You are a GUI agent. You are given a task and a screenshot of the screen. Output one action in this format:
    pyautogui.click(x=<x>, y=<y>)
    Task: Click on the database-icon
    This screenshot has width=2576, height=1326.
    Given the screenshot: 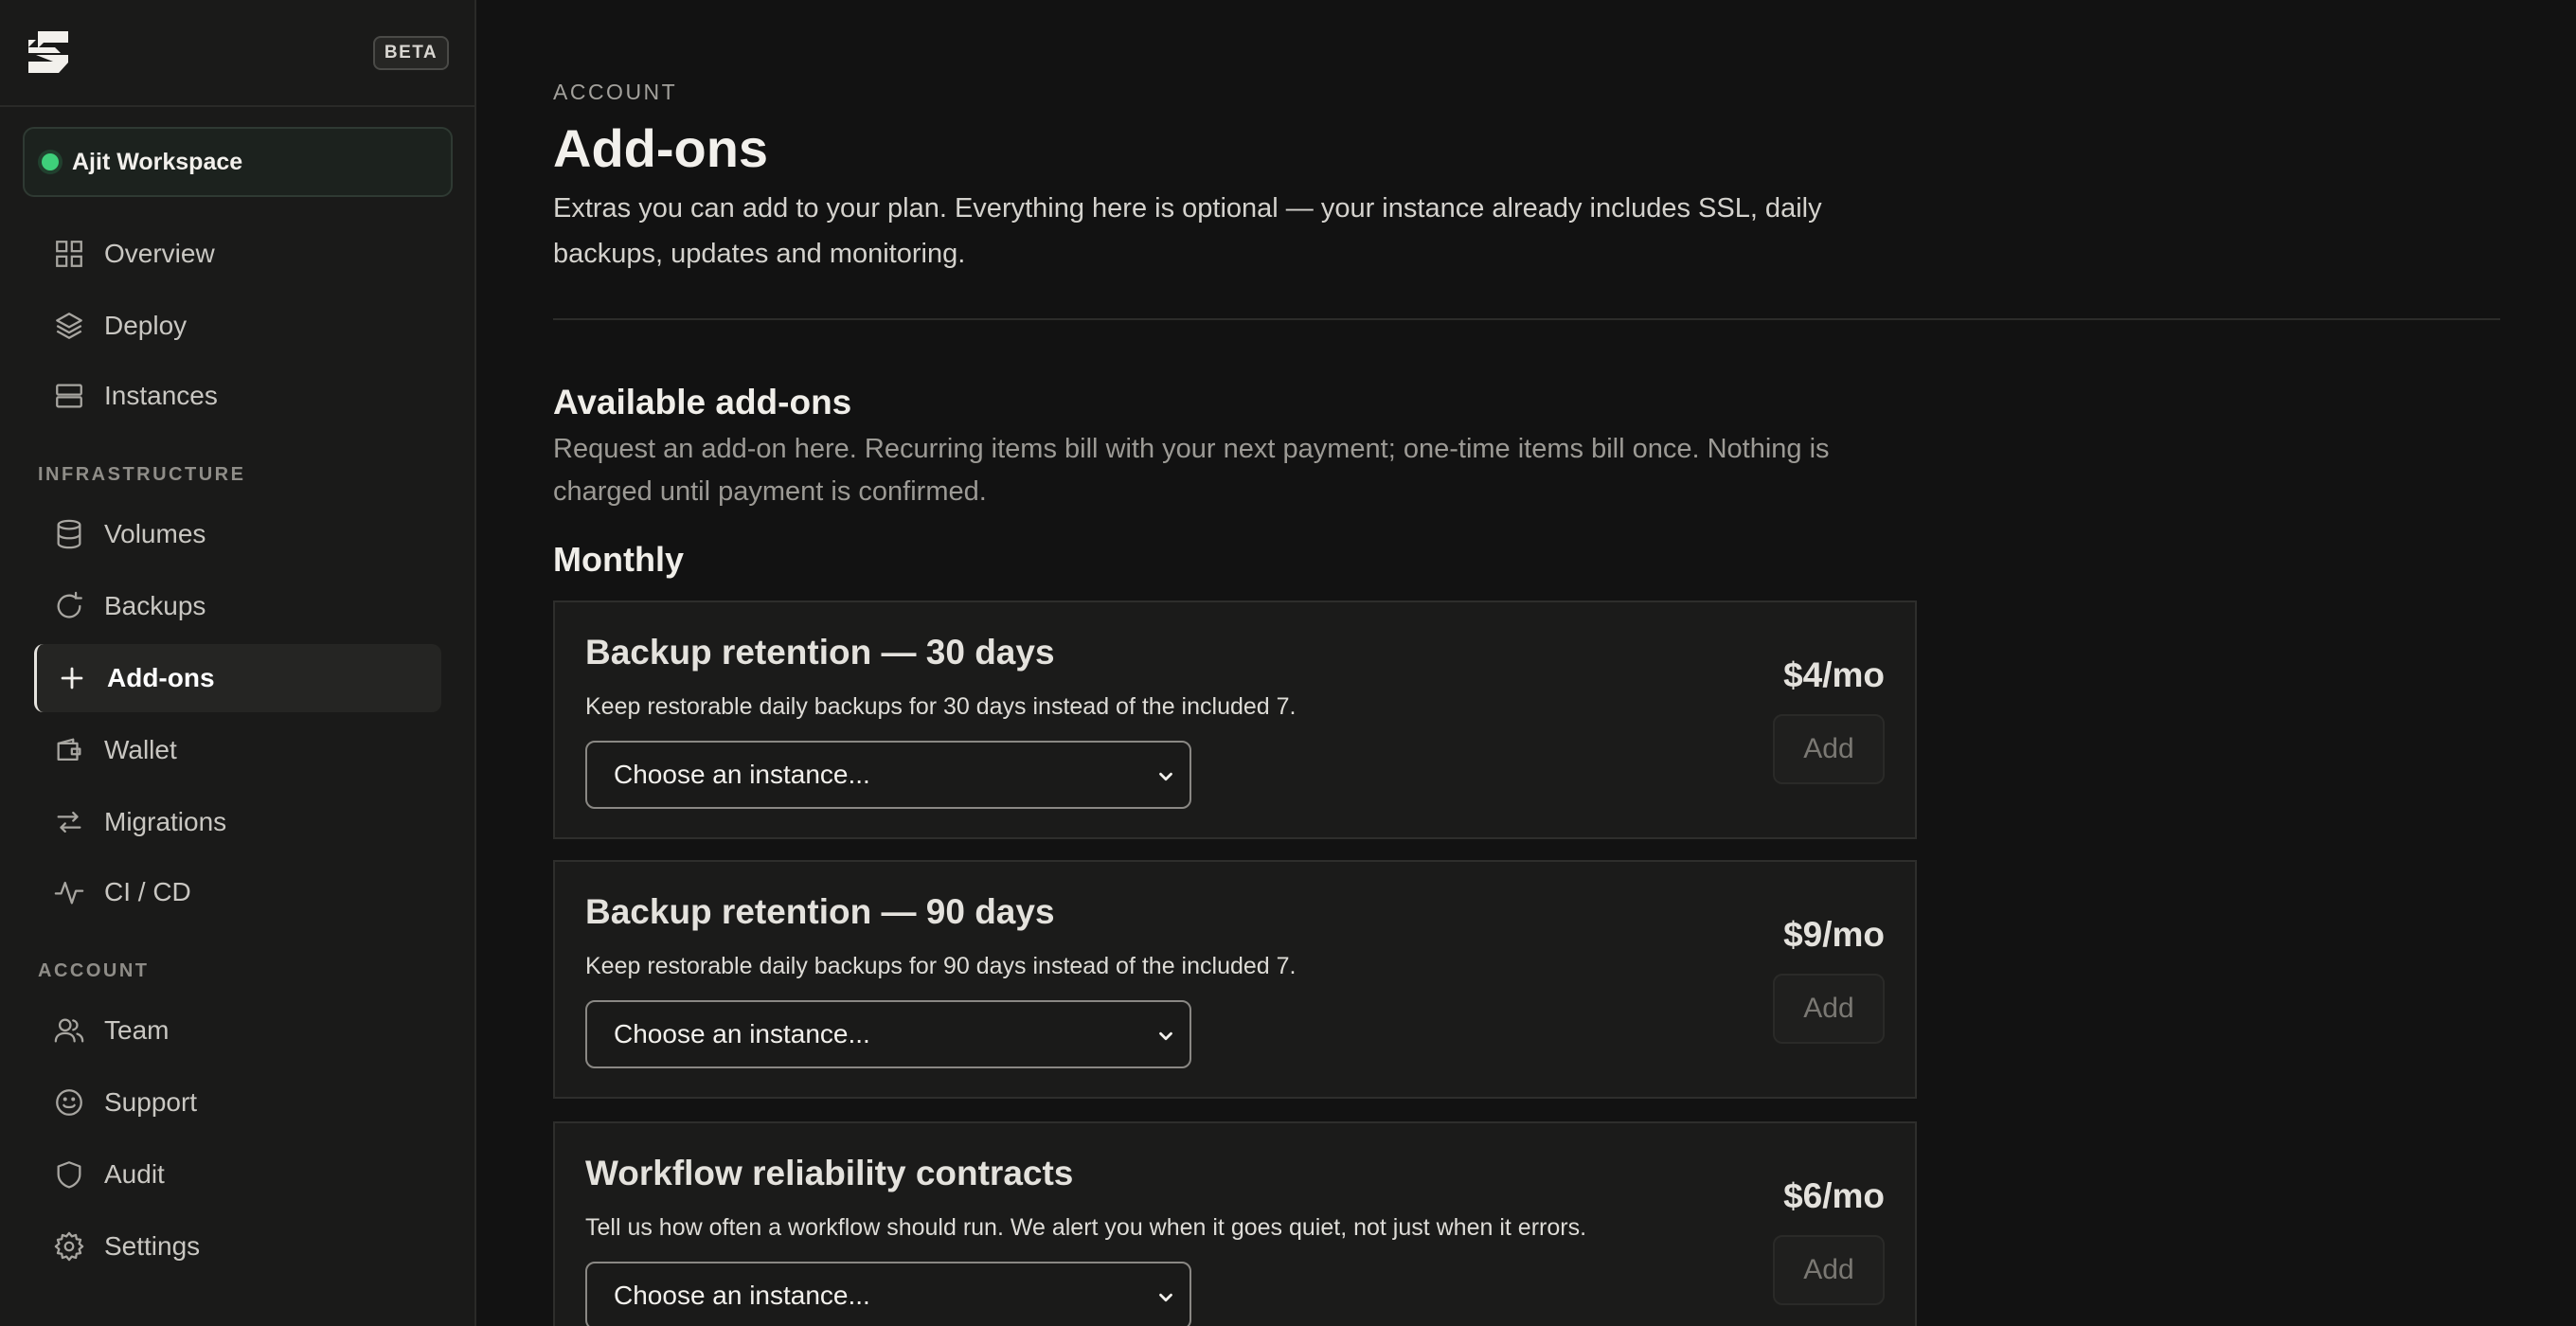 What is the action you would take?
    pyautogui.click(x=69, y=534)
    